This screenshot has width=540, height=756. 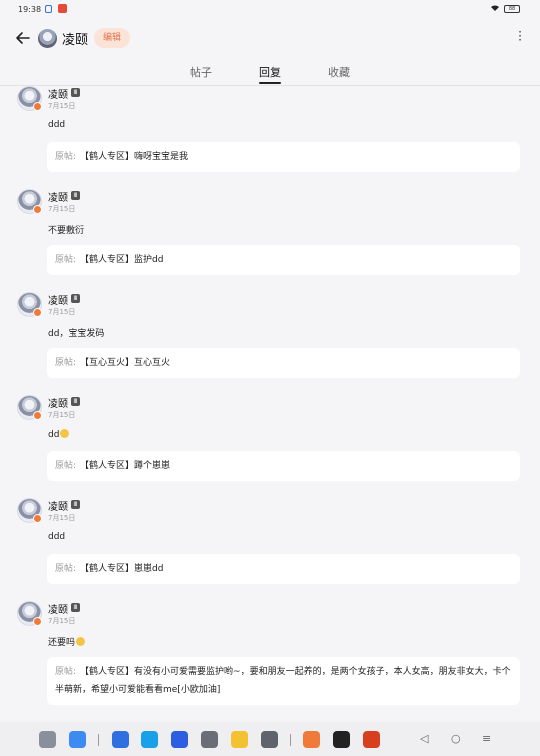 What do you see at coordinates (283, 157) in the screenshot?
I see `original-post-link: 原帖: 【鹤人专区】嗨呀宝宝是我` at bounding box center [283, 157].